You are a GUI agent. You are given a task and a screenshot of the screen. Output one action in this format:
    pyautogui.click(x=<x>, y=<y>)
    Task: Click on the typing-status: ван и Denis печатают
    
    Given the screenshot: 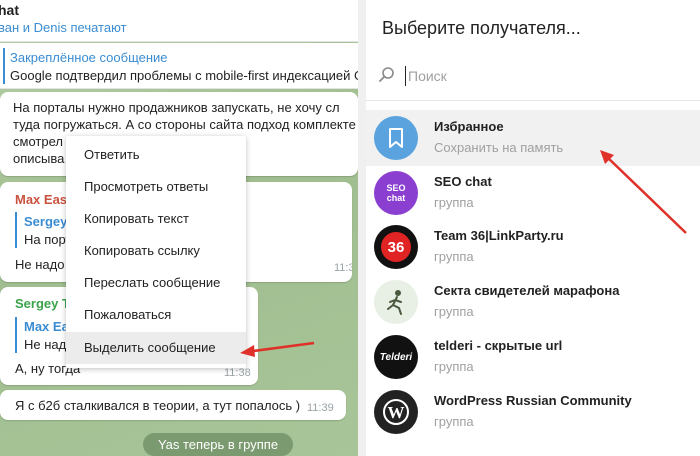 What is the action you would take?
    pyautogui.click(x=63, y=27)
    